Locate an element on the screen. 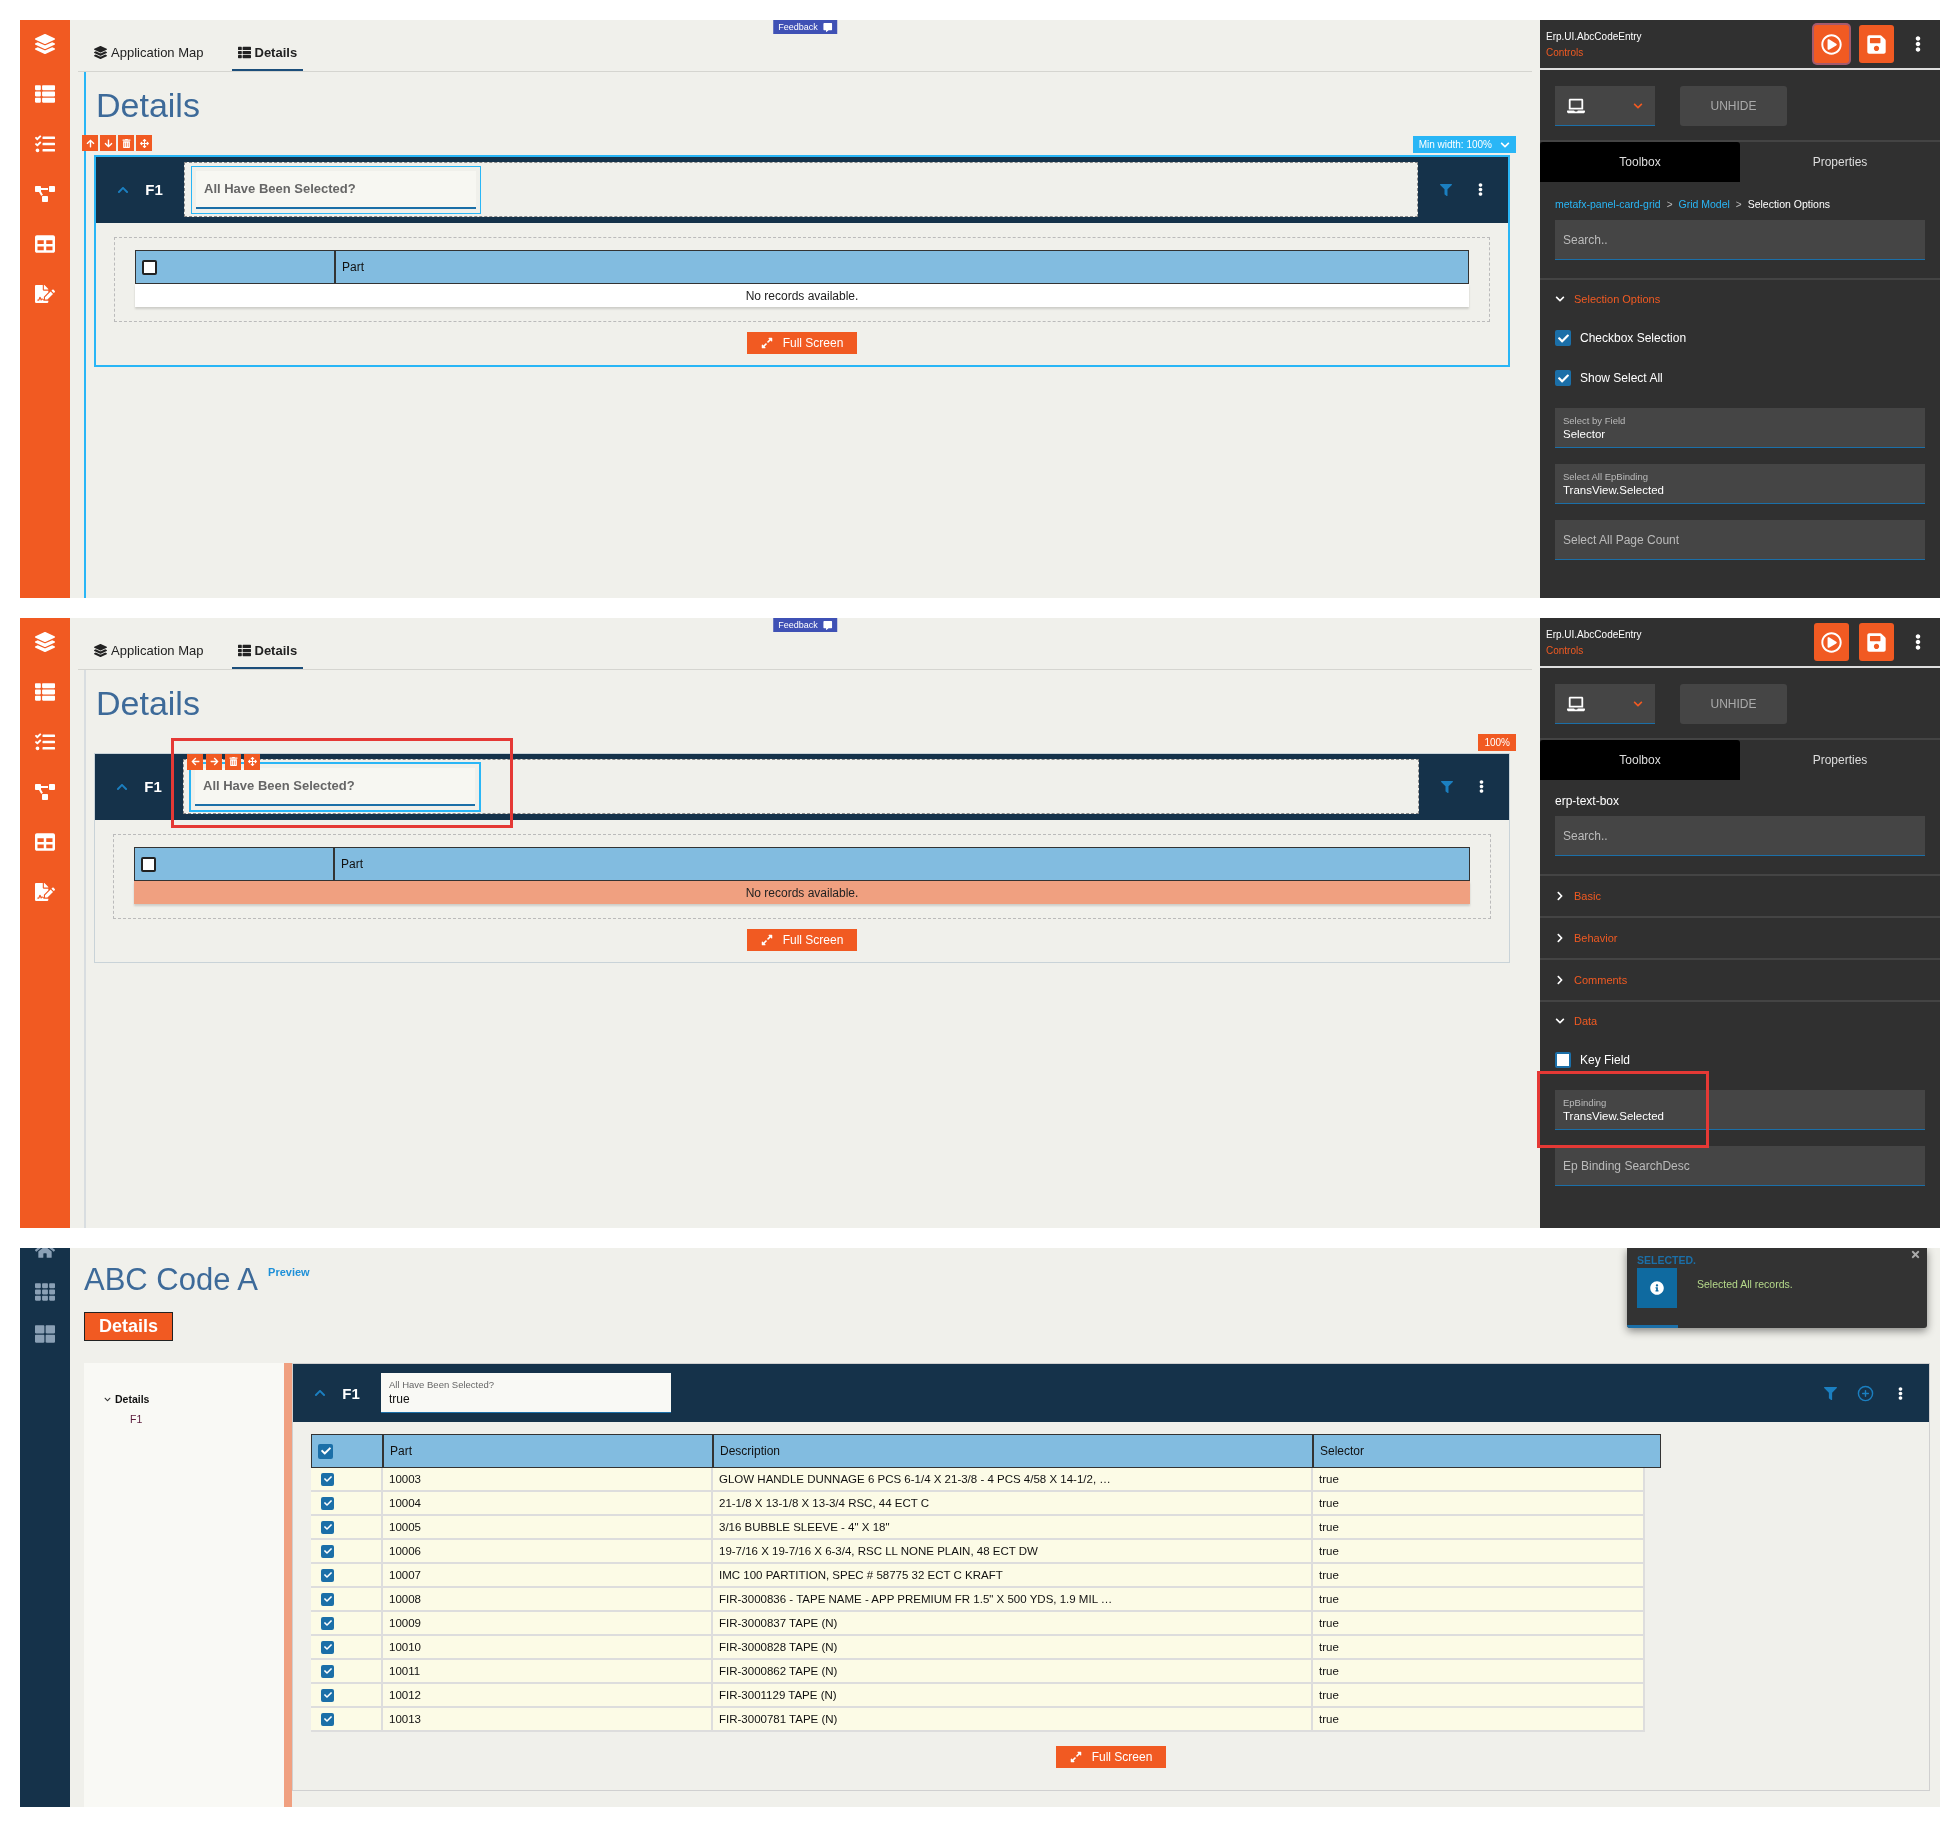  column-header: Description is located at coordinates (750, 1451).